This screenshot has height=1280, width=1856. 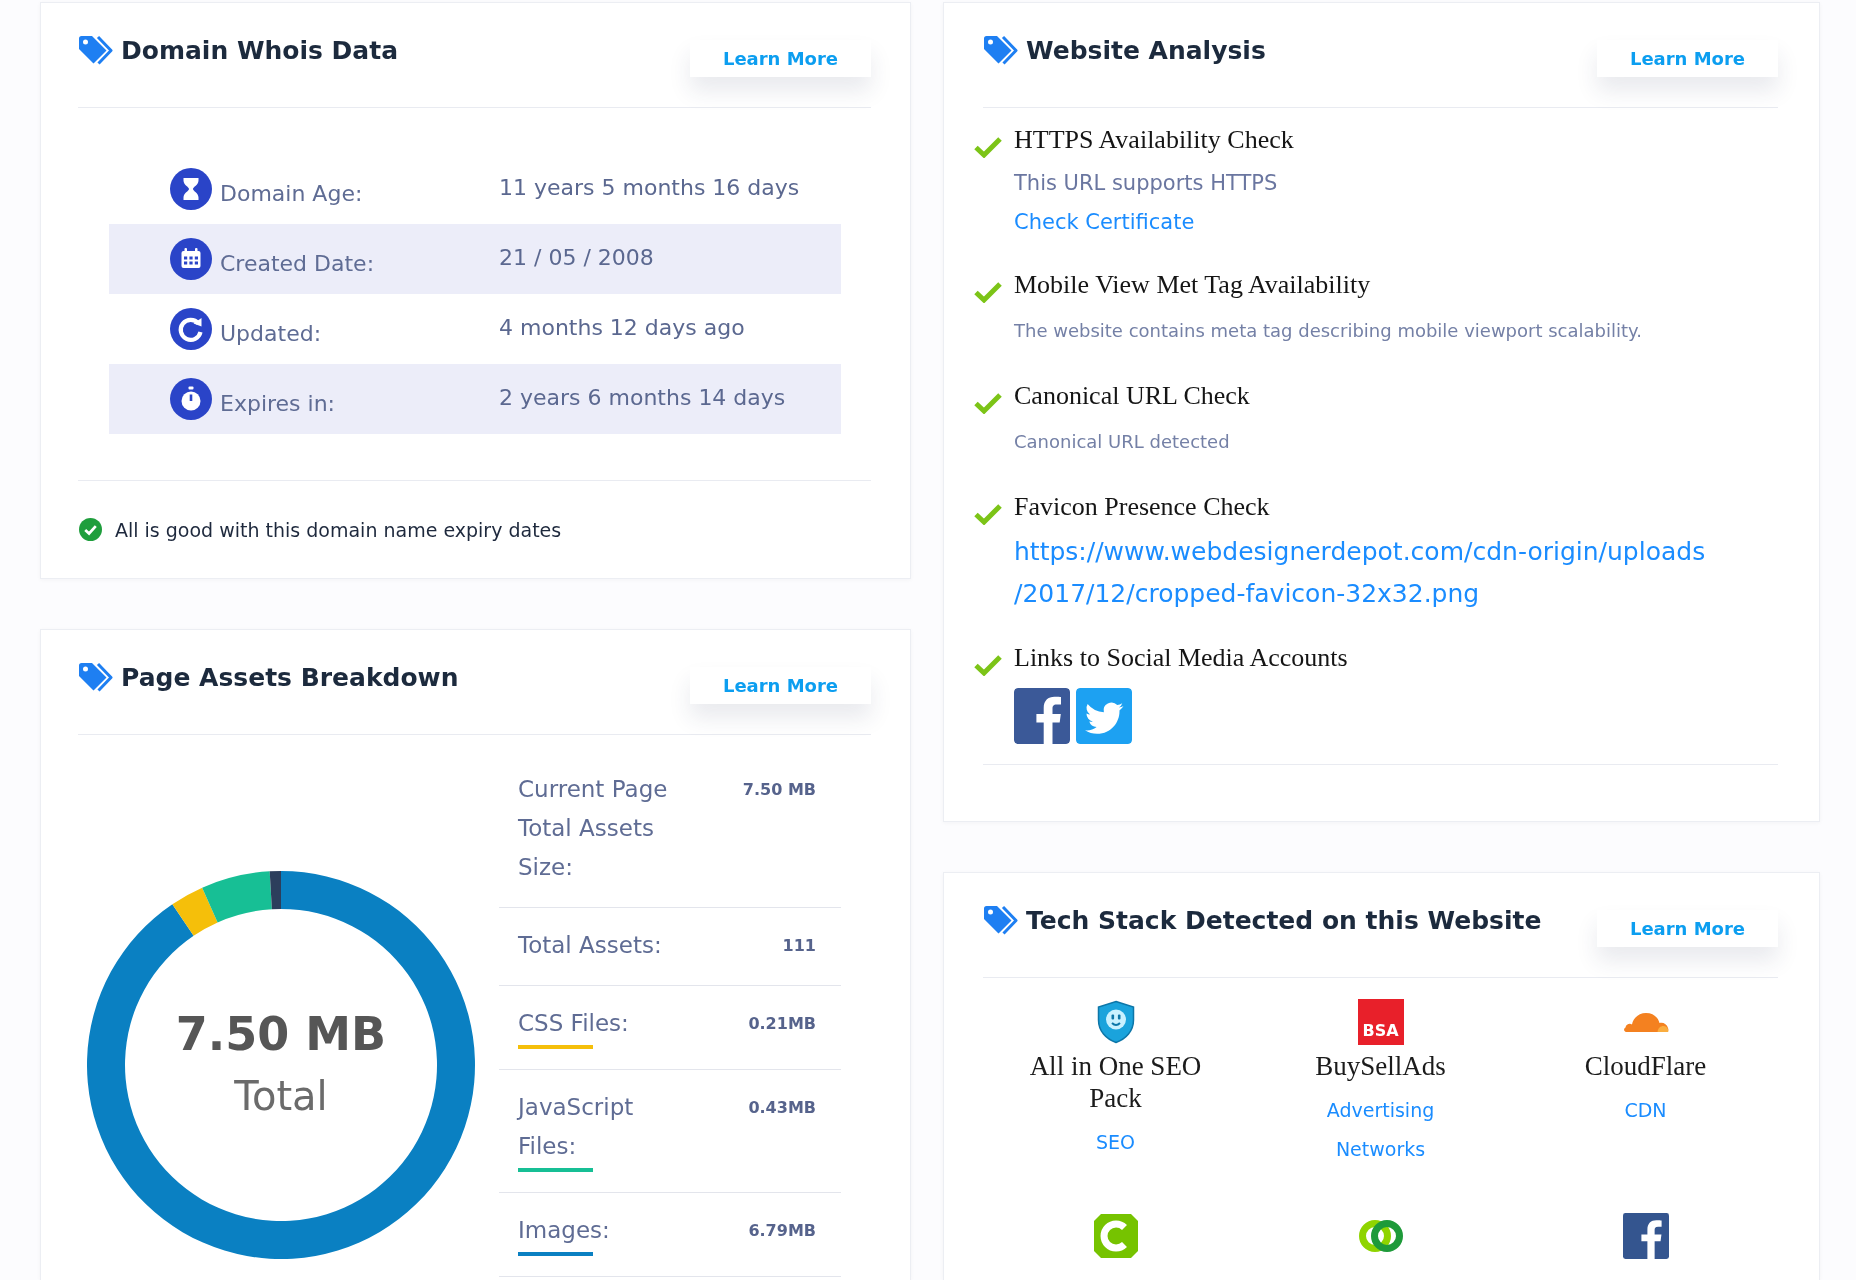 I want to click on favicon-url-link: https://www.webdesignerdepot.com/cdn-origin/uploads/2017/12/cropped-favicon-32x32.png, so click(x=1361, y=573).